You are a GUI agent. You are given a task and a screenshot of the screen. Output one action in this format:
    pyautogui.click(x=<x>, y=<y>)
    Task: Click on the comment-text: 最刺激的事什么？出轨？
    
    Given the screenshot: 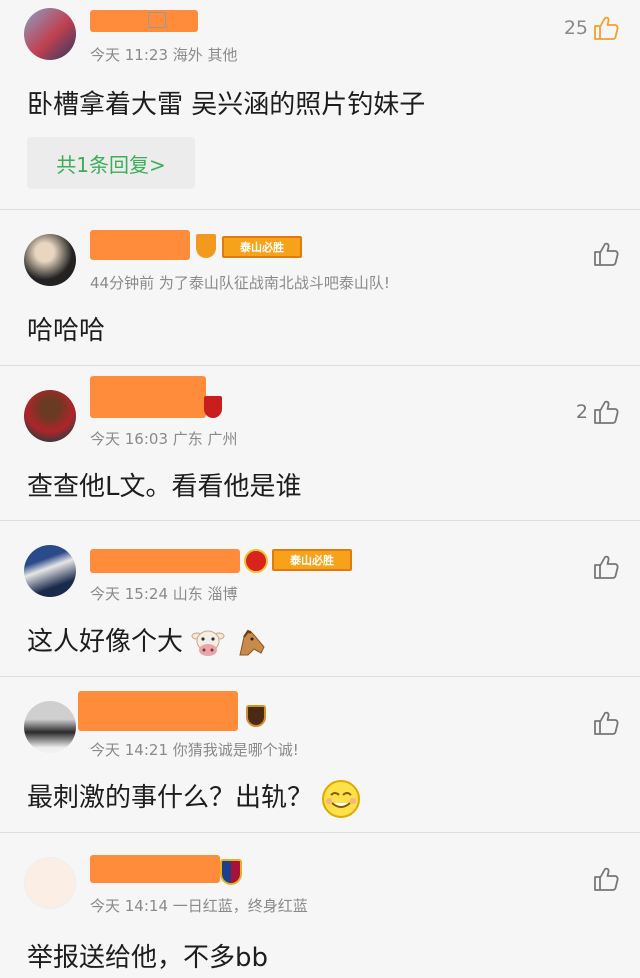 What is the action you would take?
    pyautogui.click(x=194, y=798)
    